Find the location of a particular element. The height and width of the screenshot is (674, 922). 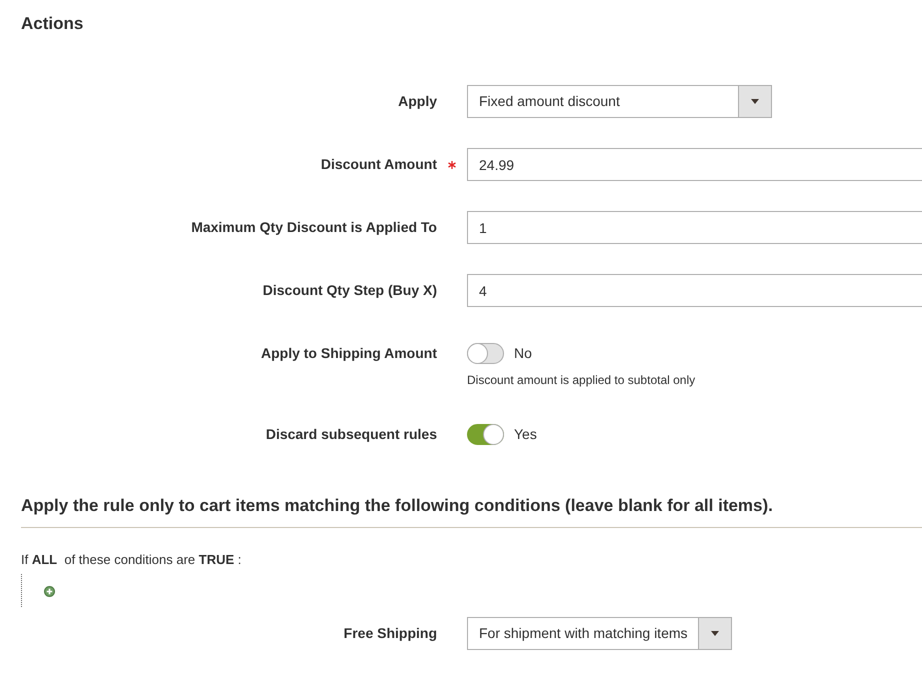

field-label: Apply to Shipping Amount is located at coordinates (348, 353).